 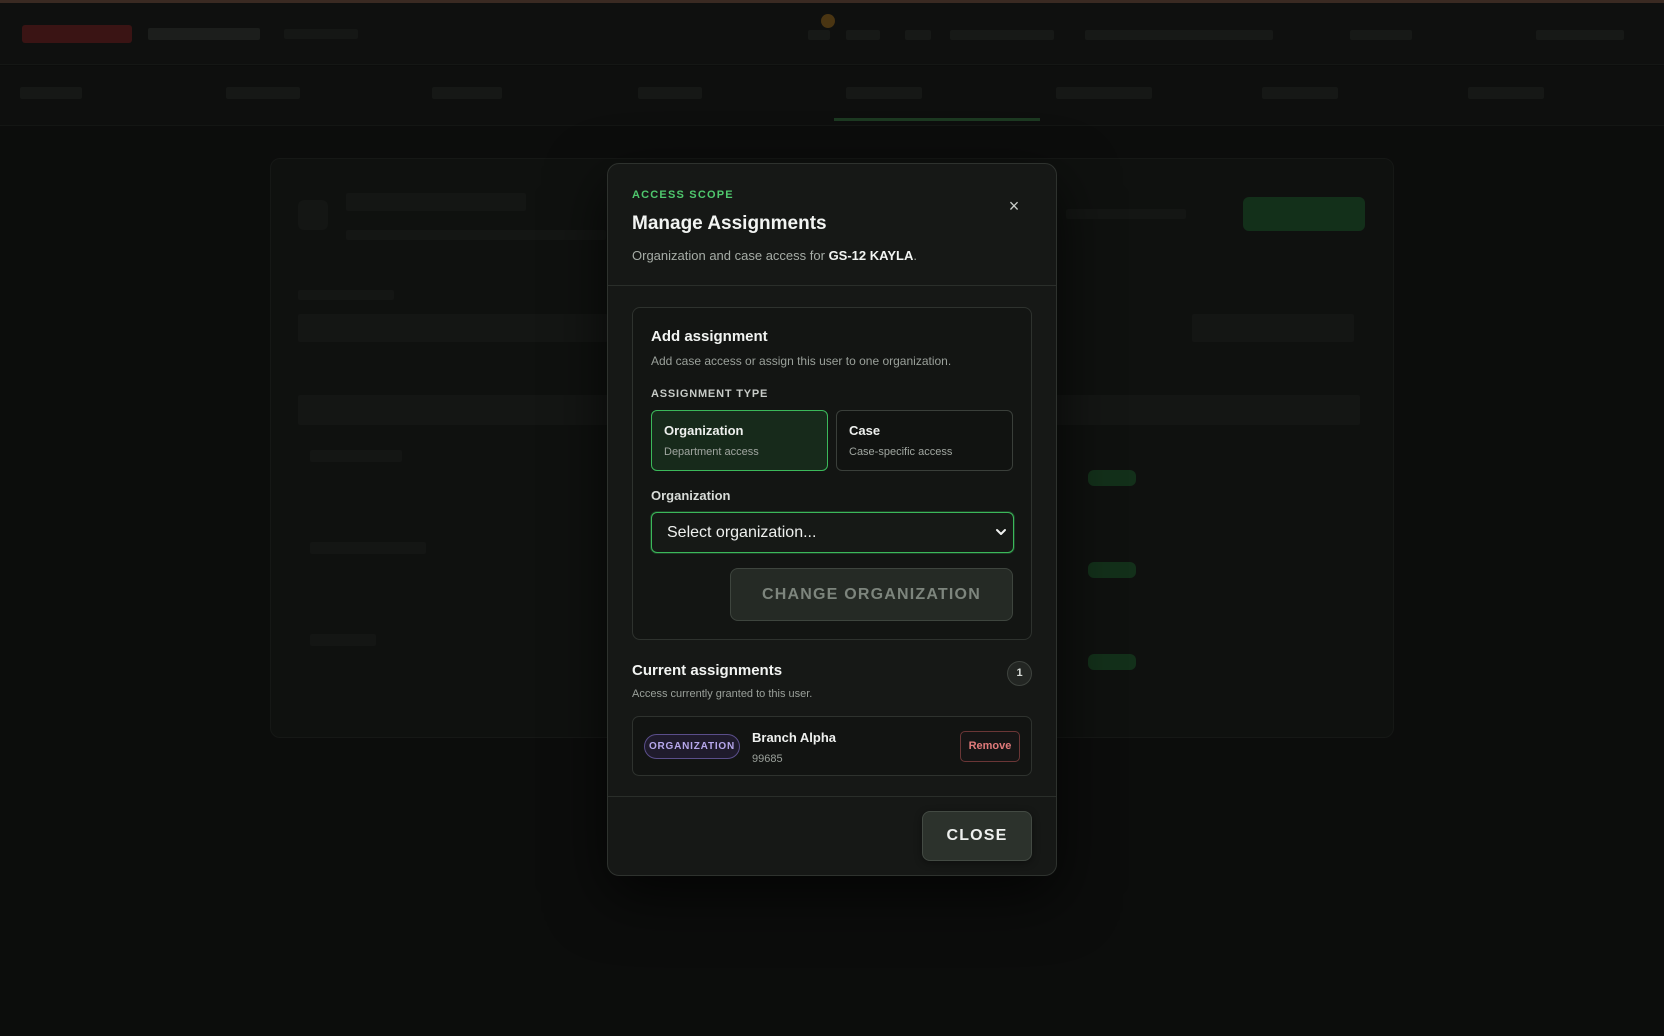 What do you see at coordinates (704, 430) in the screenshot?
I see `assignment-type-name: Organization` at bounding box center [704, 430].